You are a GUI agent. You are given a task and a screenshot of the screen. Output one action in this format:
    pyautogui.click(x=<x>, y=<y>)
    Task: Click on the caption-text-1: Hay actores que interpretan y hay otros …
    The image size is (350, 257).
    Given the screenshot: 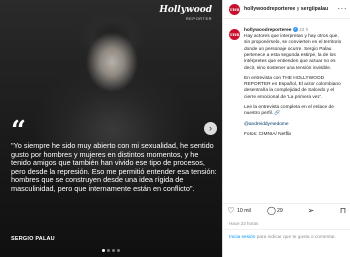 What is the action you would take?
    pyautogui.click(x=293, y=52)
    